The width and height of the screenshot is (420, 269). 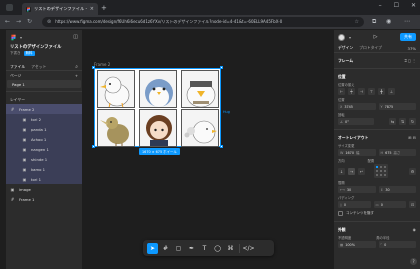 I want to click on layer-item: ▣ nangen 1, so click(x=44, y=149).